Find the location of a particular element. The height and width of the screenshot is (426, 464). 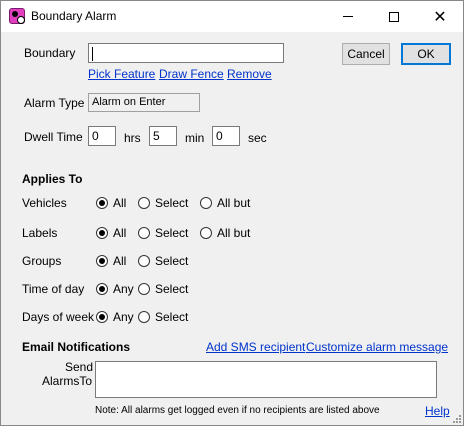

labels-select-radio: Select is located at coordinates (163, 233).